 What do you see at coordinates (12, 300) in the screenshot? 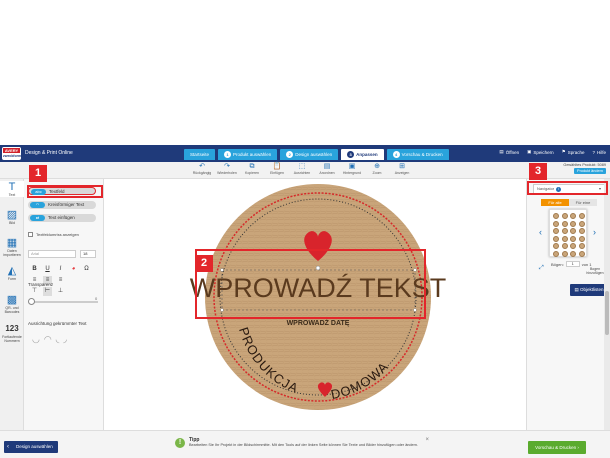
I see `qr-barcode-icon: ▩` at bounding box center [12, 300].